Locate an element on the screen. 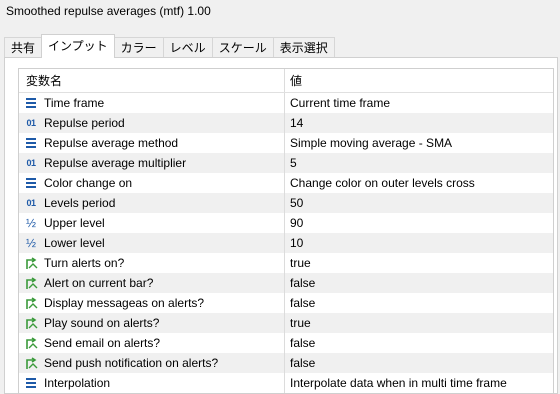  parameter-name-cell: Send push notification on alerts? is located at coordinates (152, 363).